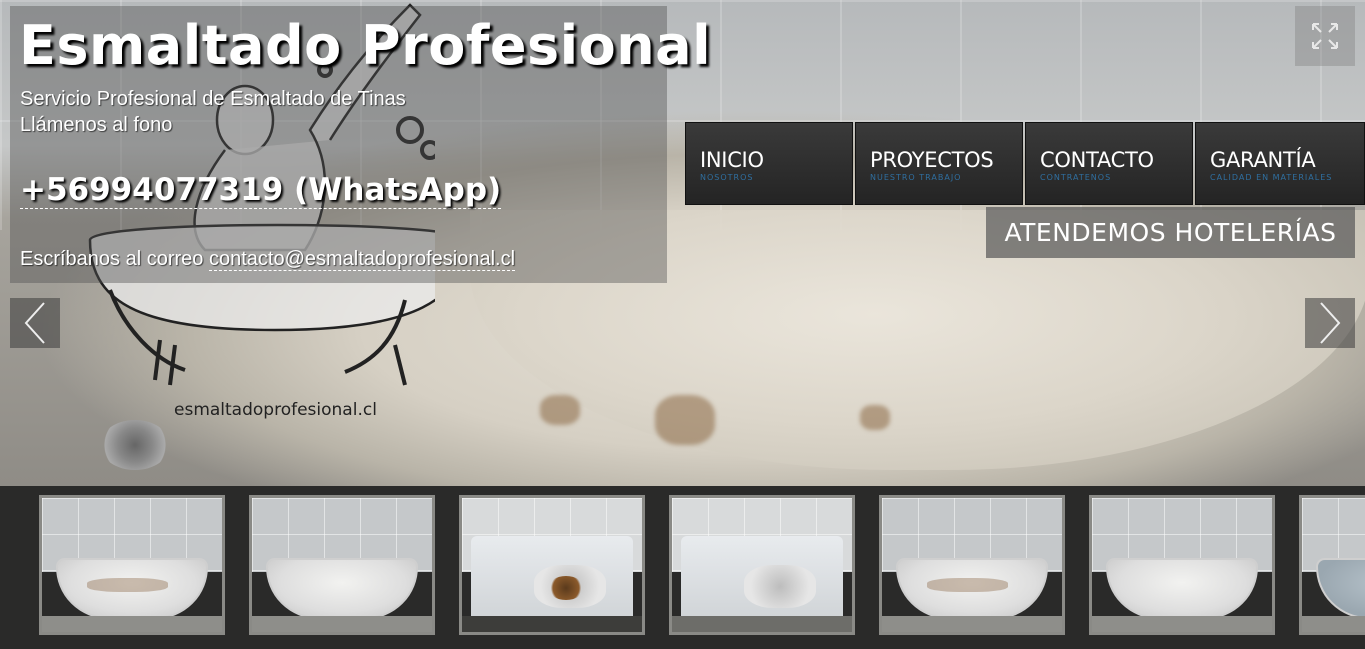  I want to click on nav-sublabel: CALIDAD EN MATERIALES, so click(1271, 177).